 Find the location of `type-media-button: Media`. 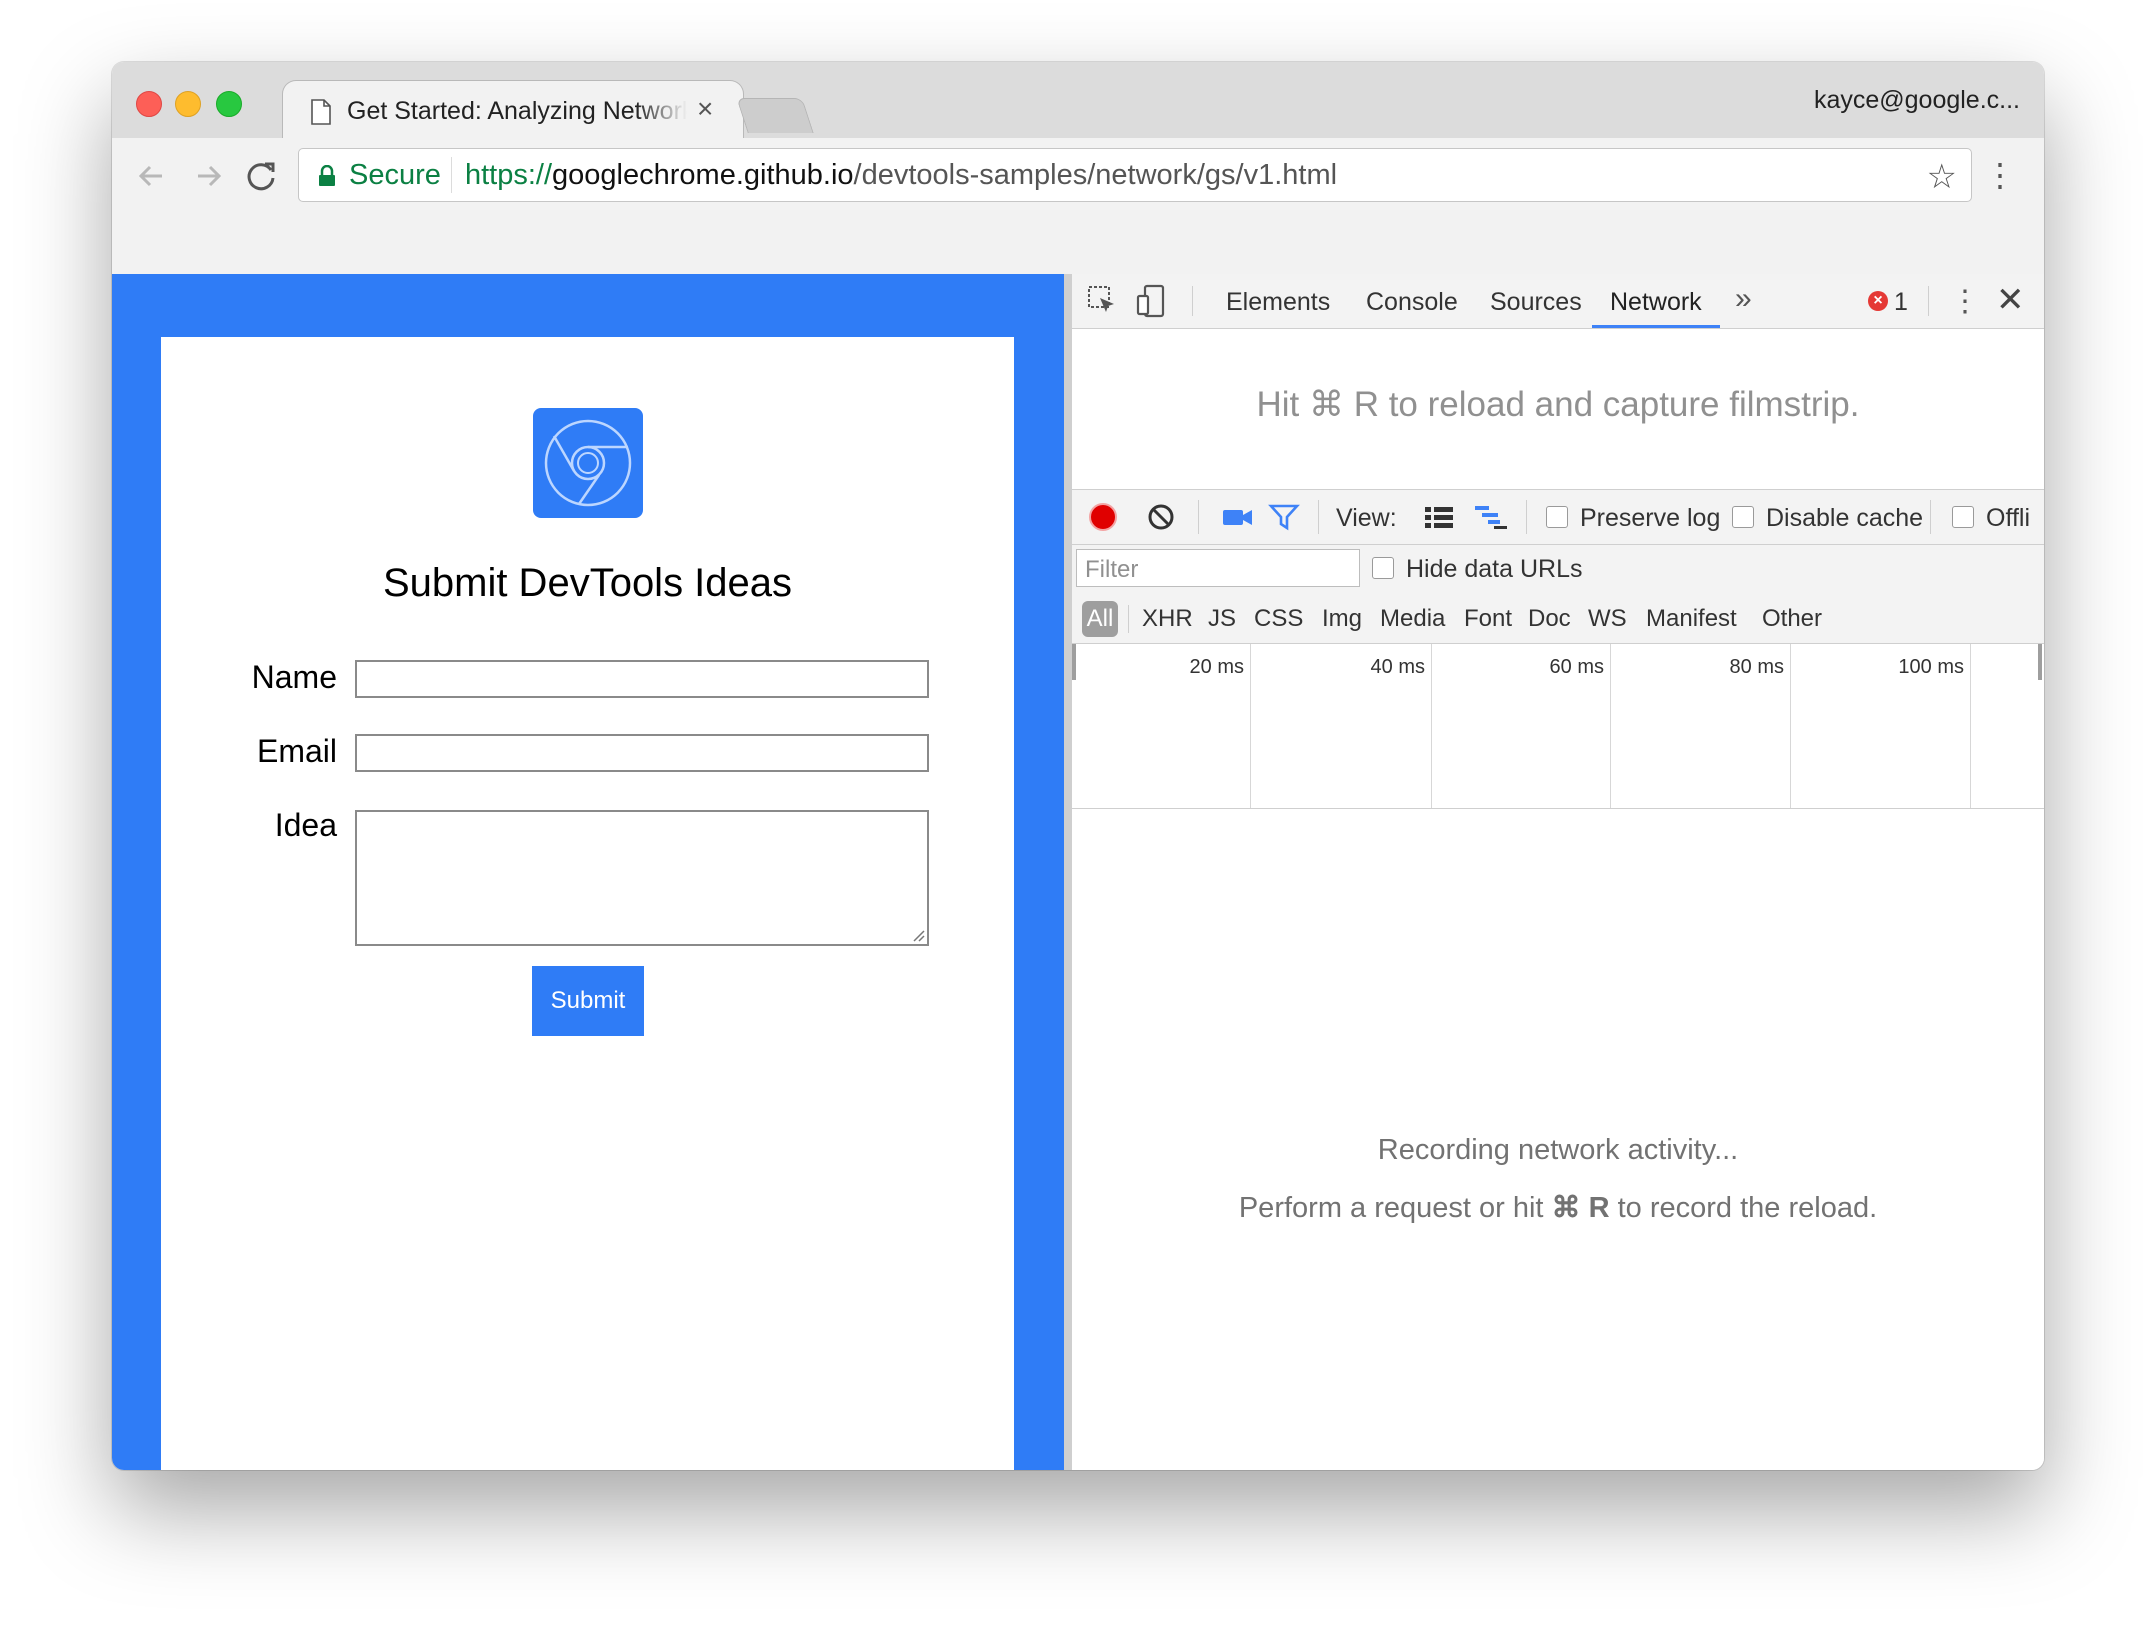

type-media-button: Media is located at coordinates (1412, 619).